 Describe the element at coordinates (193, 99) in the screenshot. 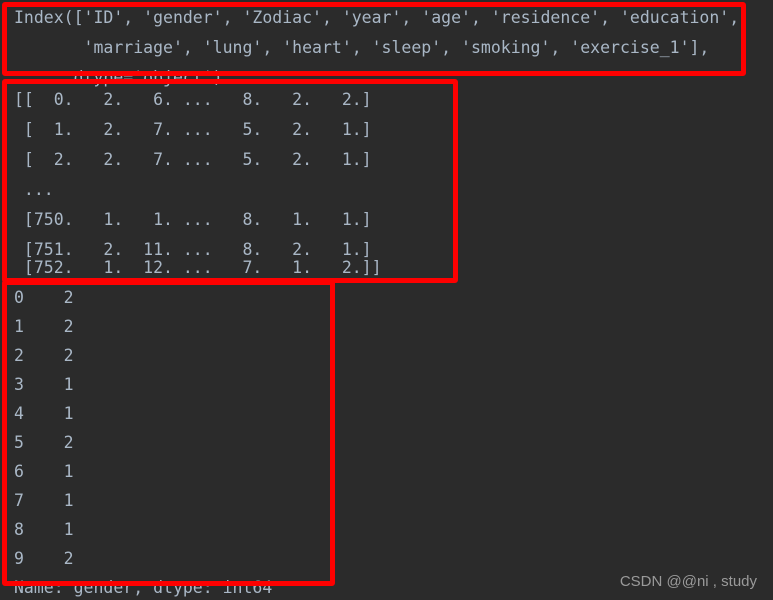

I see `array-output-line: [[ 0. 2. 6. ... 8. 2. 2.]` at that location.